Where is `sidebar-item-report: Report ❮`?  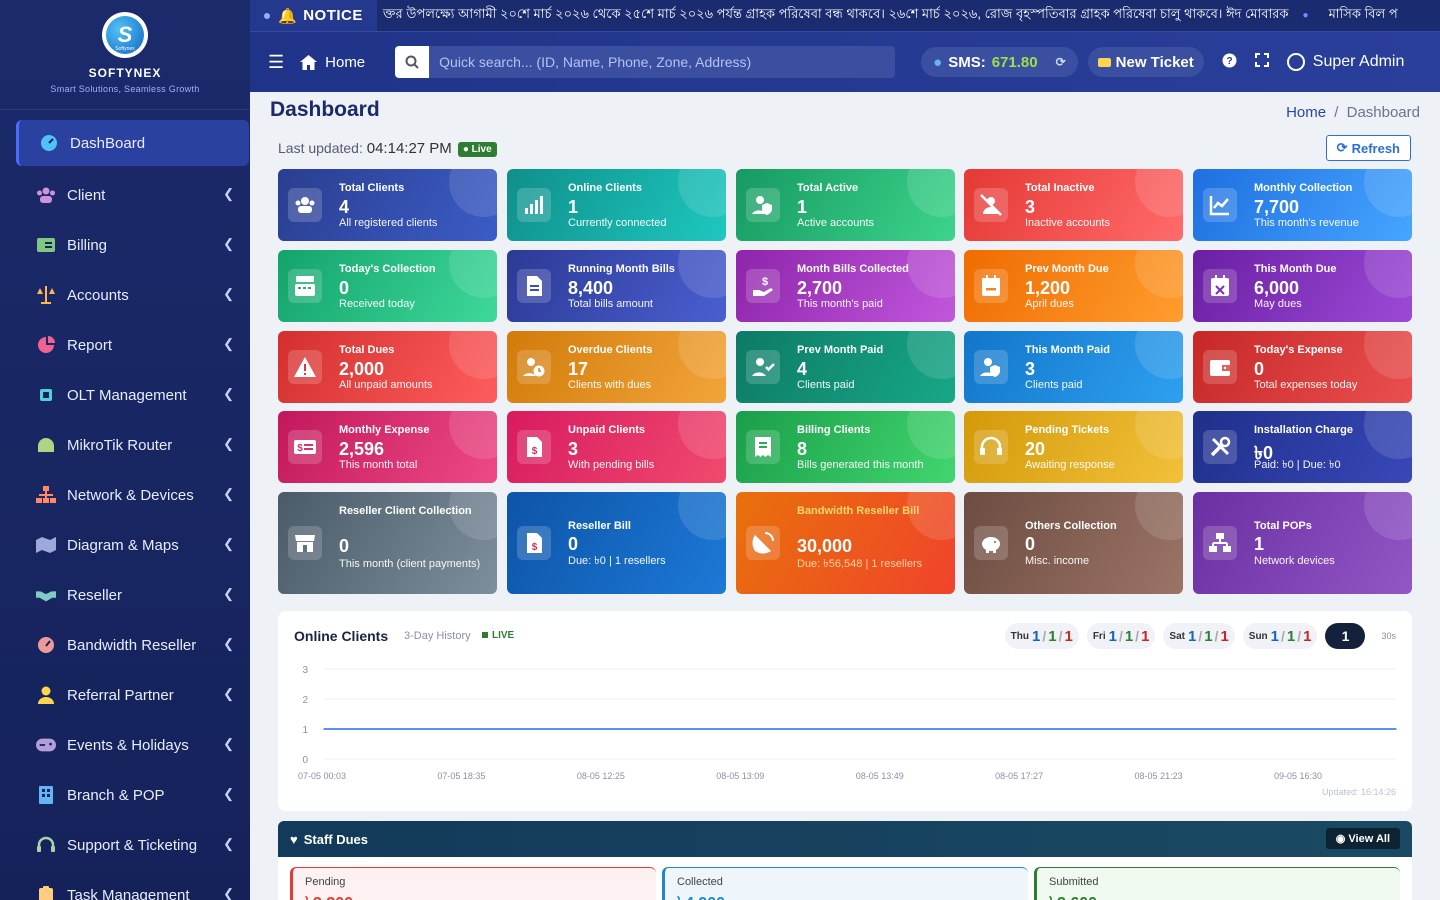
sidebar-item-report: Report ❮ is located at coordinates (125, 345).